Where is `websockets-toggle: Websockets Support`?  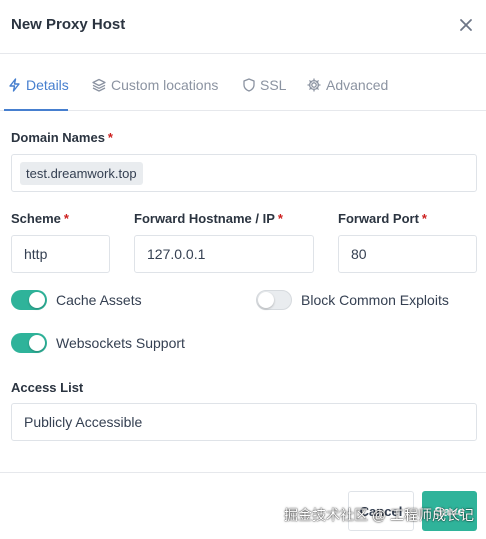
websockets-toggle: Websockets Support is located at coordinates (98, 343).